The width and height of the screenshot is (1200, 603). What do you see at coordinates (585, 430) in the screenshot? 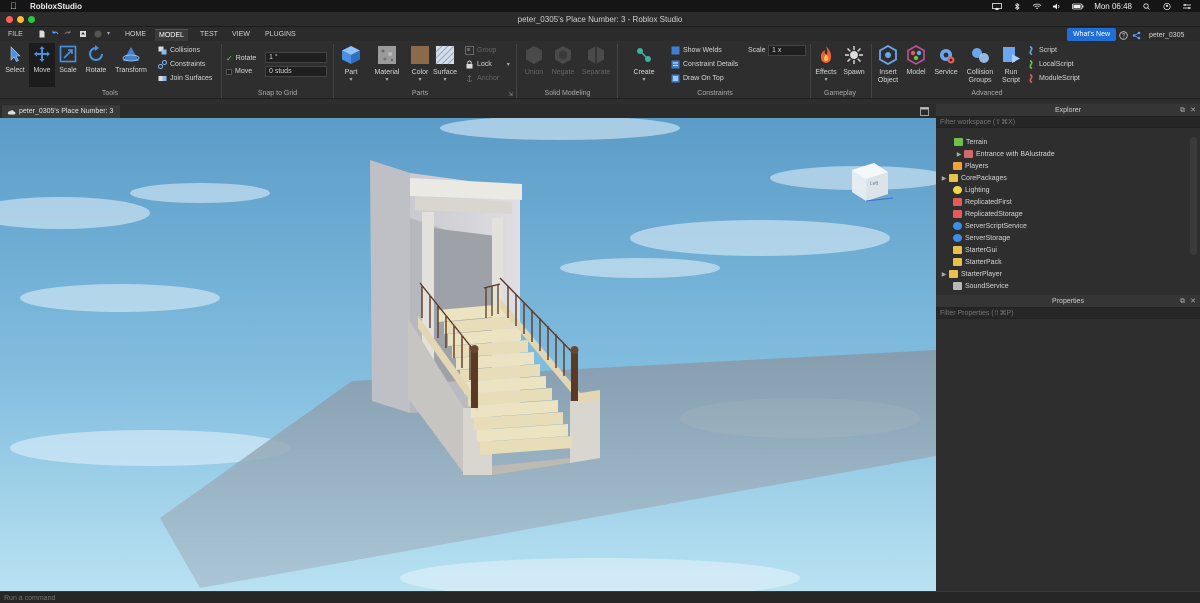
I see `stair-pedestal-right` at bounding box center [585, 430].